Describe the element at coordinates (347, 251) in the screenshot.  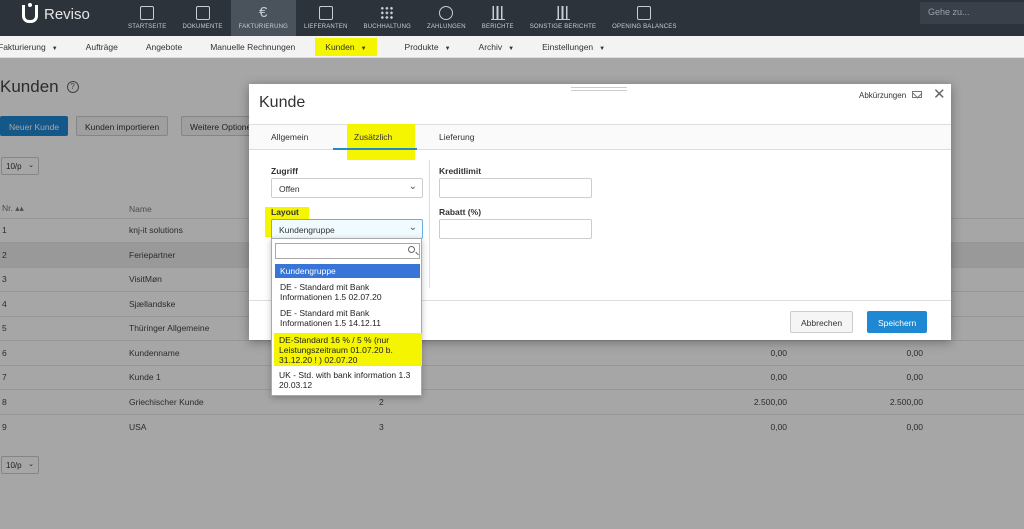
I see `dropdown-search-input` at that location.